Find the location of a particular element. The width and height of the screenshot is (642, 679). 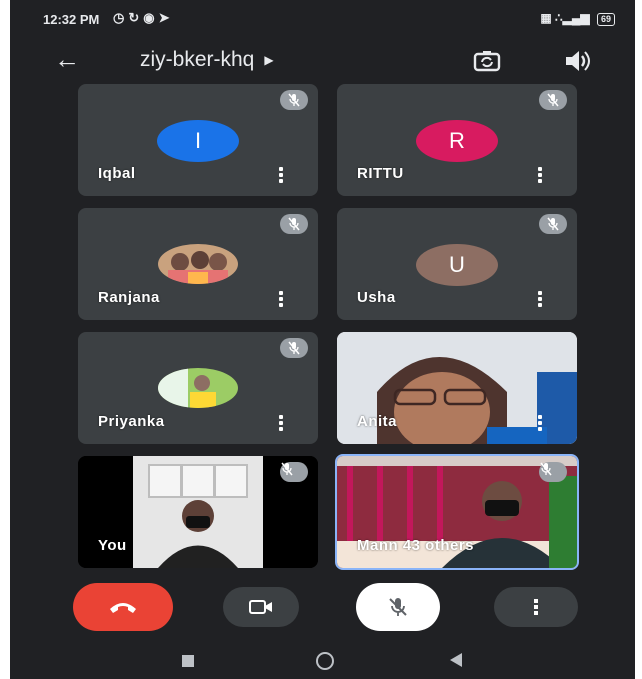

call-controls is located at coordinates (322, 605).